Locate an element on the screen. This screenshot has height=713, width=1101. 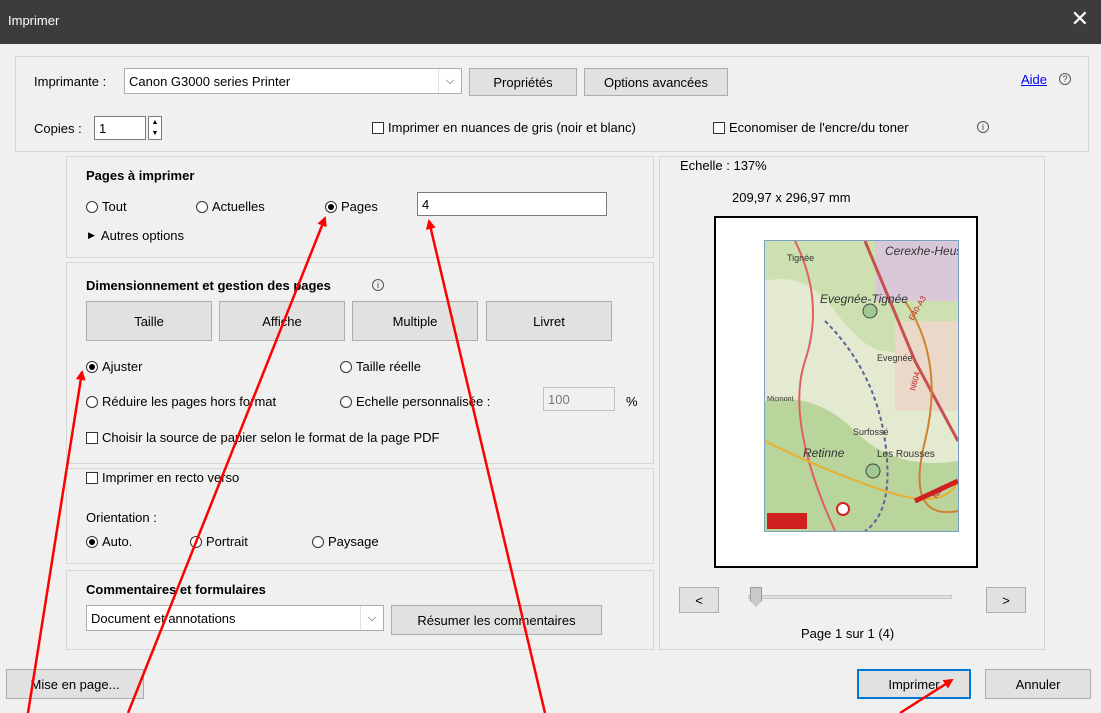
copies-value: 1 is located at coordinates (103, 128).